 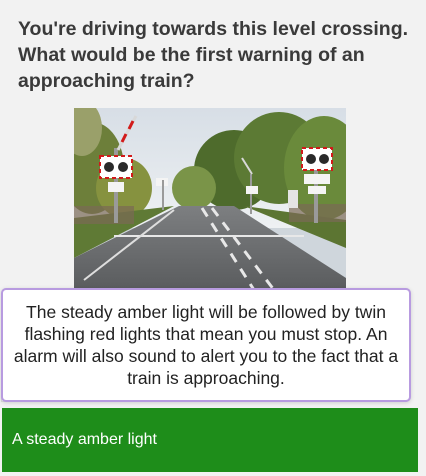 I want to click on answer-label: A steady amber light, so click(x=84, y=439).